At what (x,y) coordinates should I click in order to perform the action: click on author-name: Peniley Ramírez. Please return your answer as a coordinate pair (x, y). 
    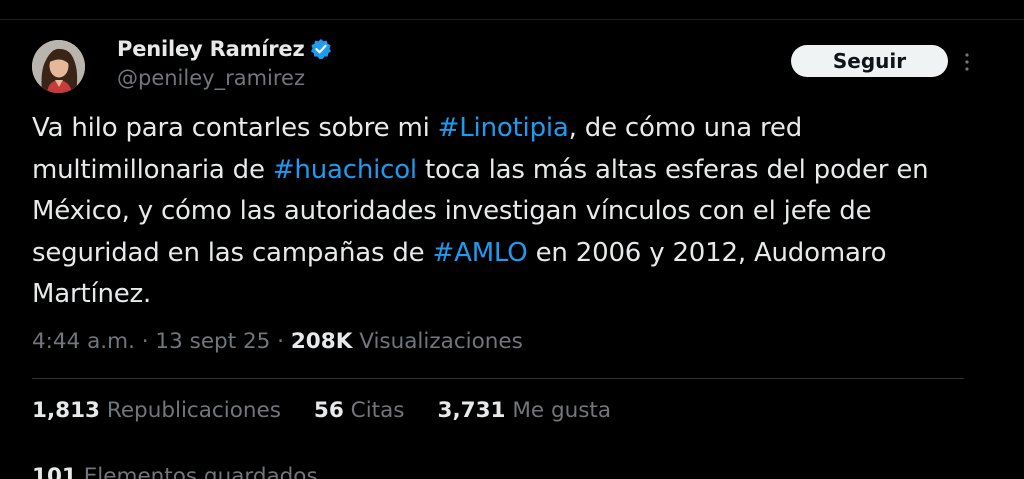
    Looking at the image, I should click on (211, 49).